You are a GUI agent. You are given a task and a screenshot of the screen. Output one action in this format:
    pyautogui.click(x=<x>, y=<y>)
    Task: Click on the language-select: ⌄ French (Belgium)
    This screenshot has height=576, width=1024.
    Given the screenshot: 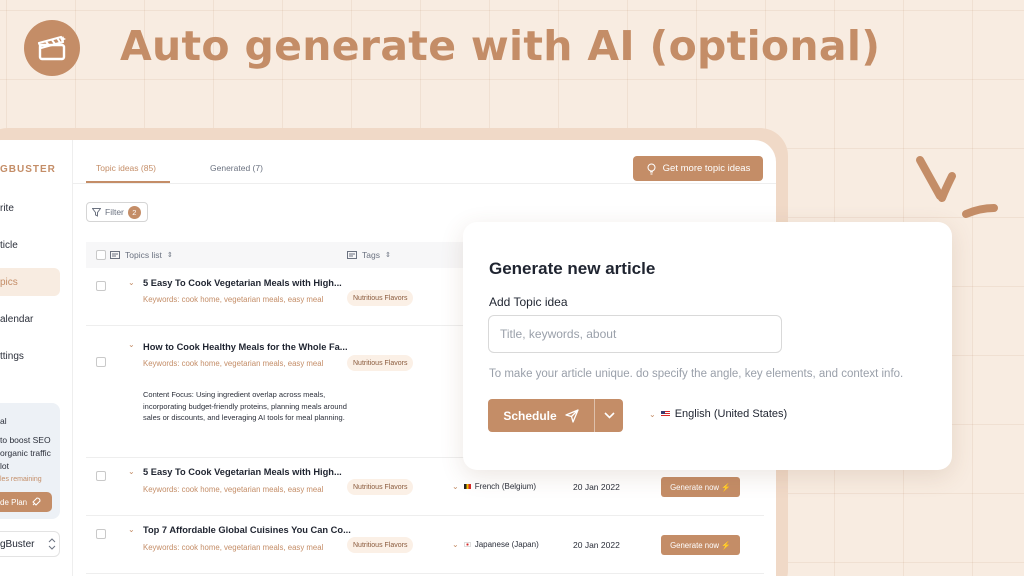 What is the action you would take?
    pyautogui.click(x=494, y=486)
    